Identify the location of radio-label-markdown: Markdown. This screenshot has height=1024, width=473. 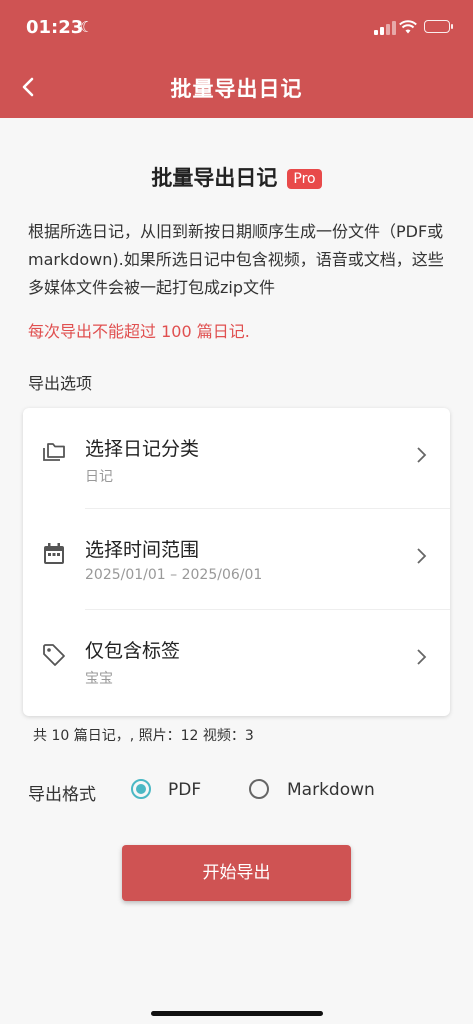
(331, 790).